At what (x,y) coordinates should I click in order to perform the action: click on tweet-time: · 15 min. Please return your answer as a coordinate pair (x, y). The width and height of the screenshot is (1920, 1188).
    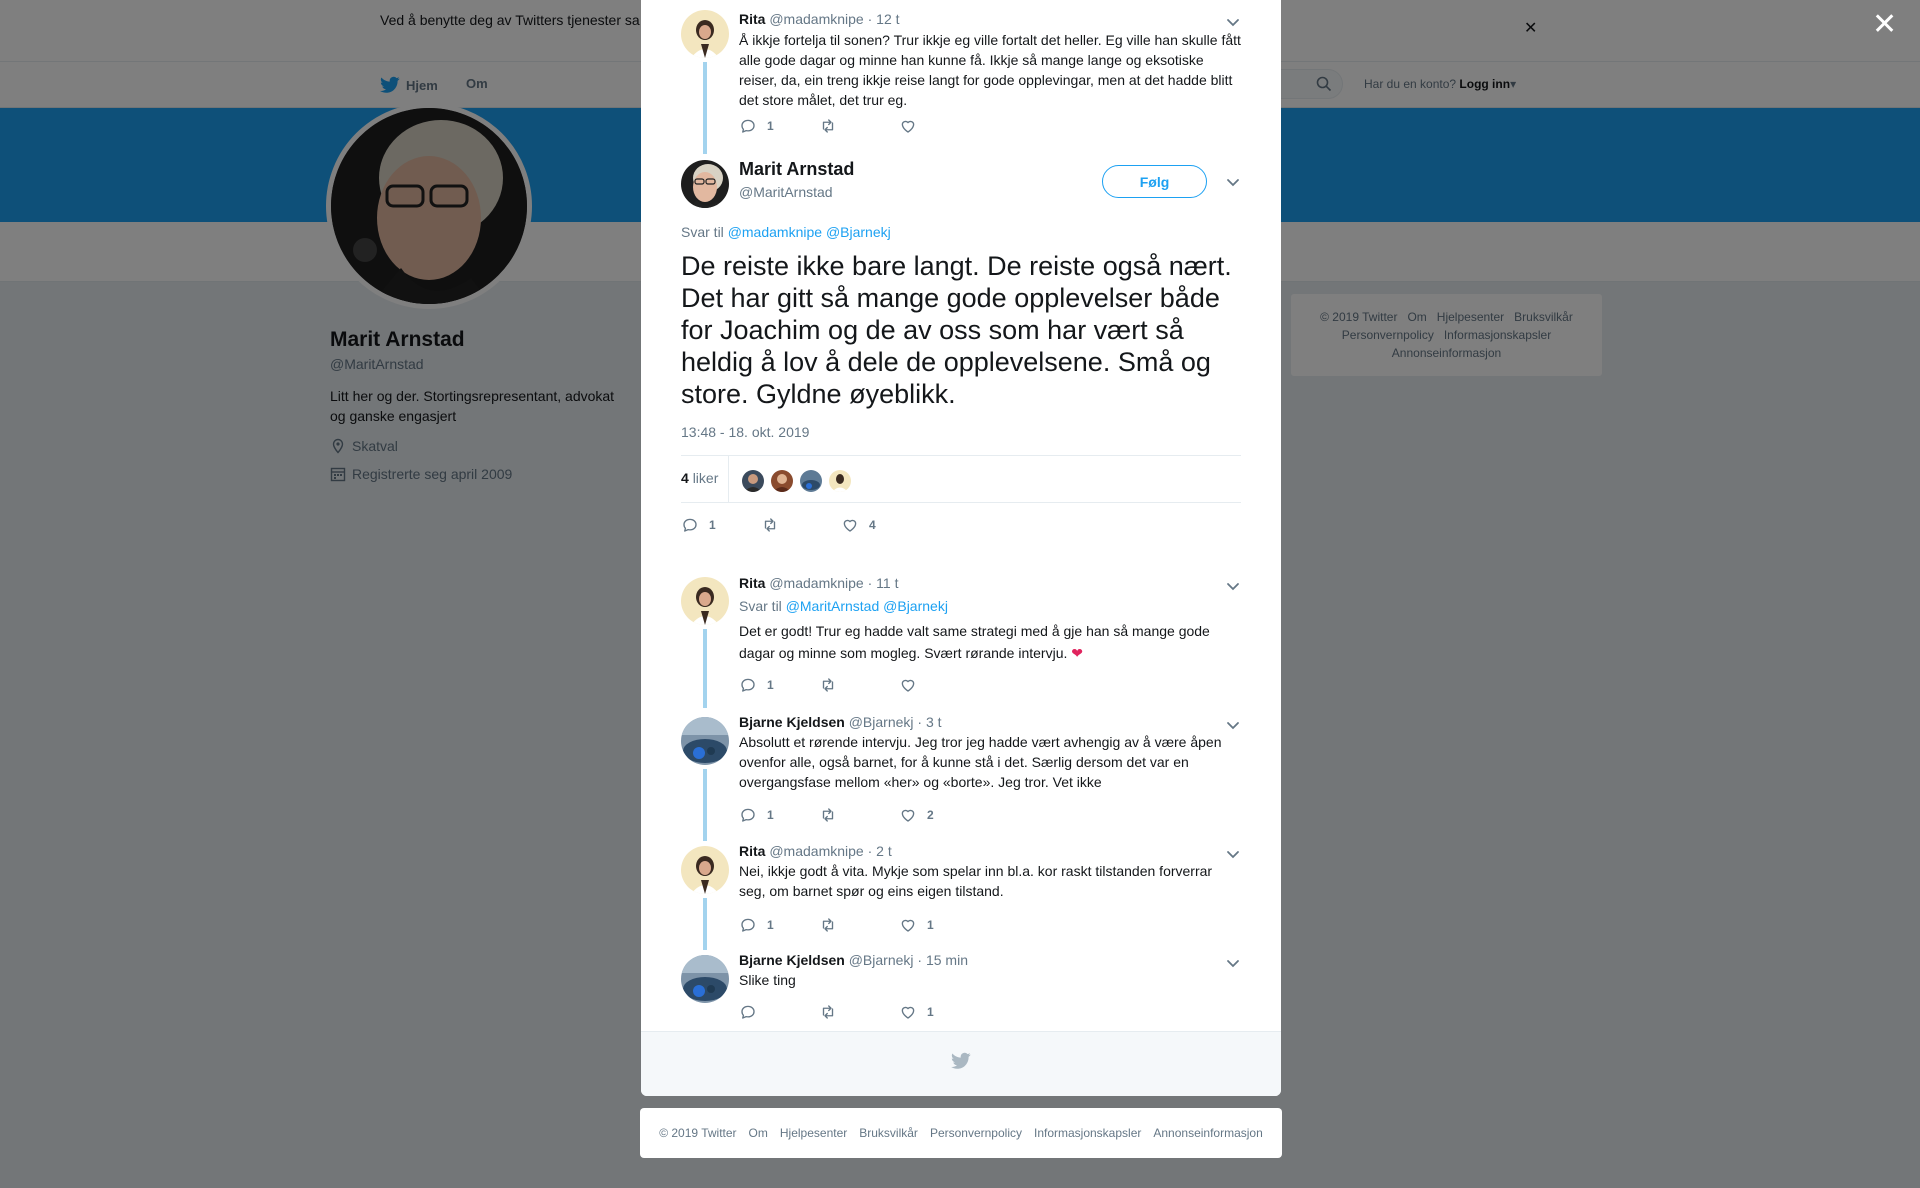
    Looking at the image, I should click on (942, 960).